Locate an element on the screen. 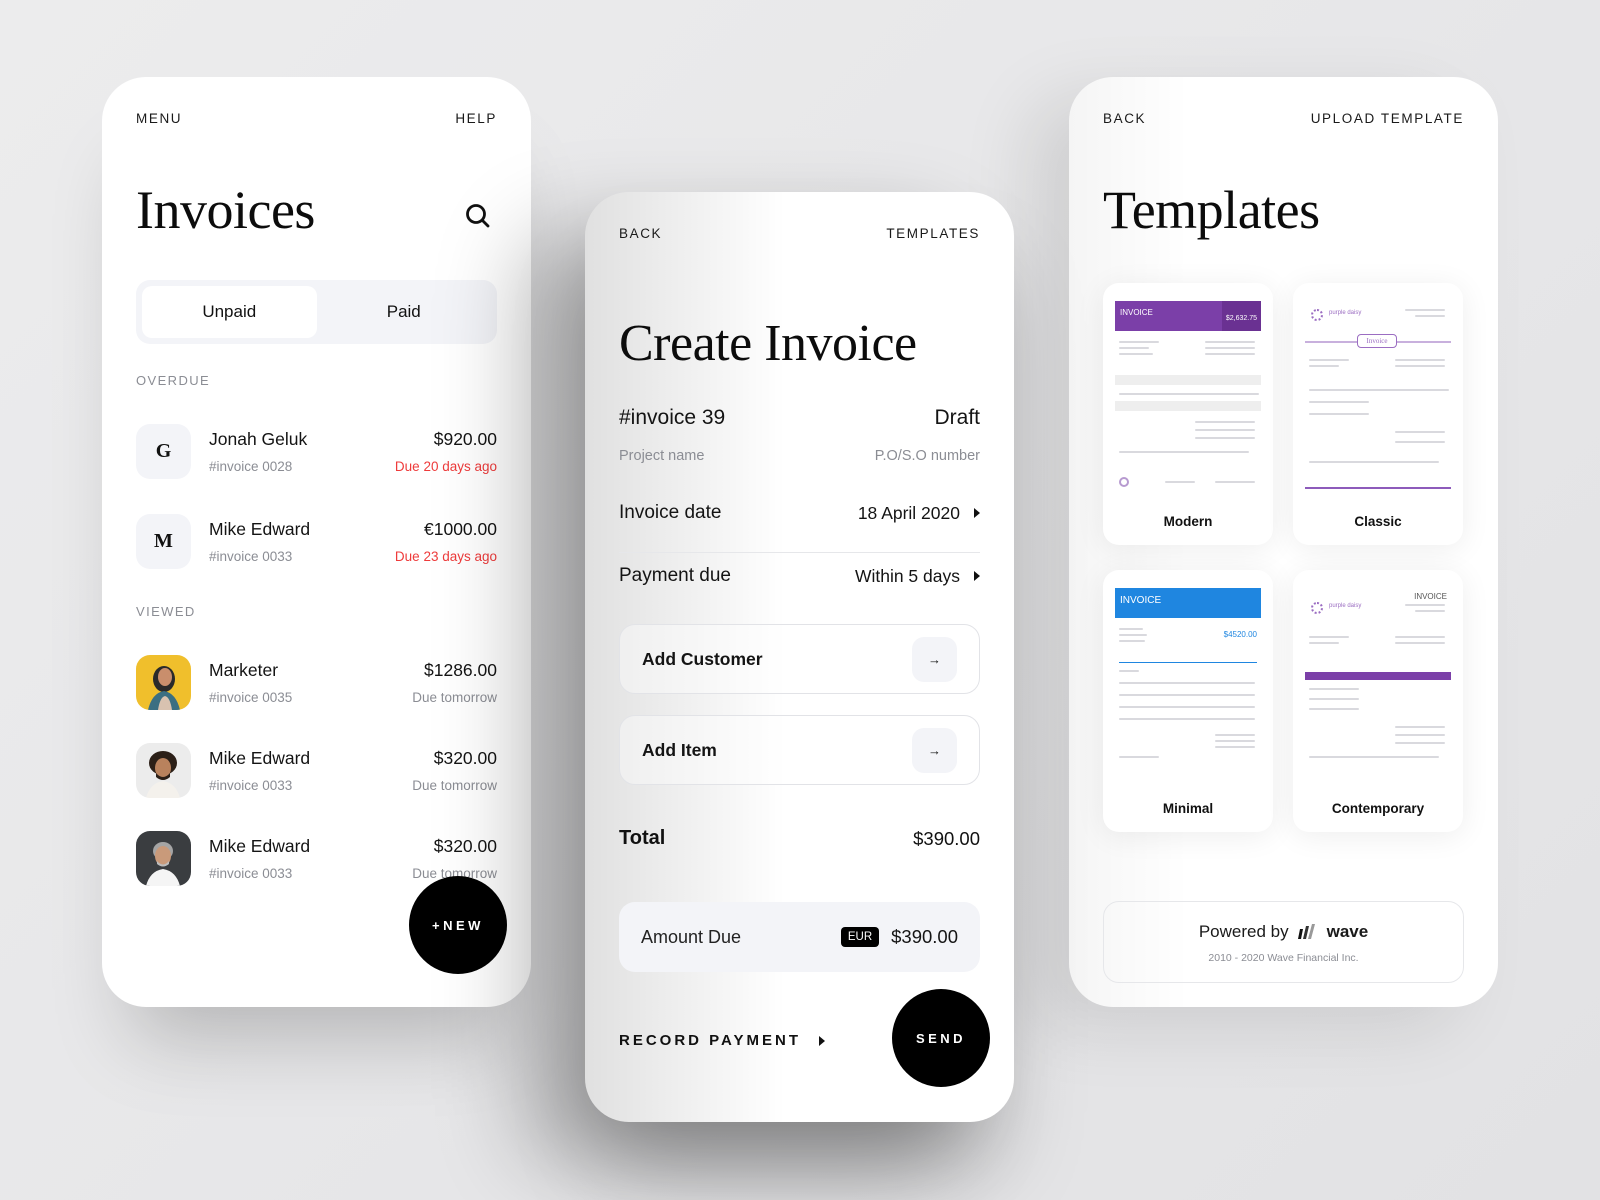 This screenshot has width=1600, height=1200. field-label: Invoice date is located at coordinates (670, 512).